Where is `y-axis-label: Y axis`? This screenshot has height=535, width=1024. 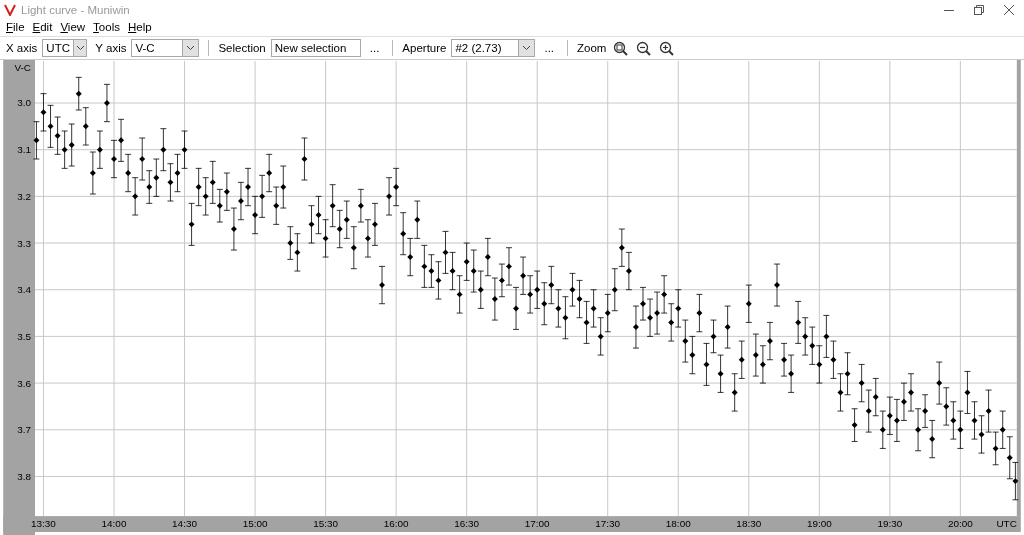 y-axis-label: Y axis is located at coordinates (111, 48).